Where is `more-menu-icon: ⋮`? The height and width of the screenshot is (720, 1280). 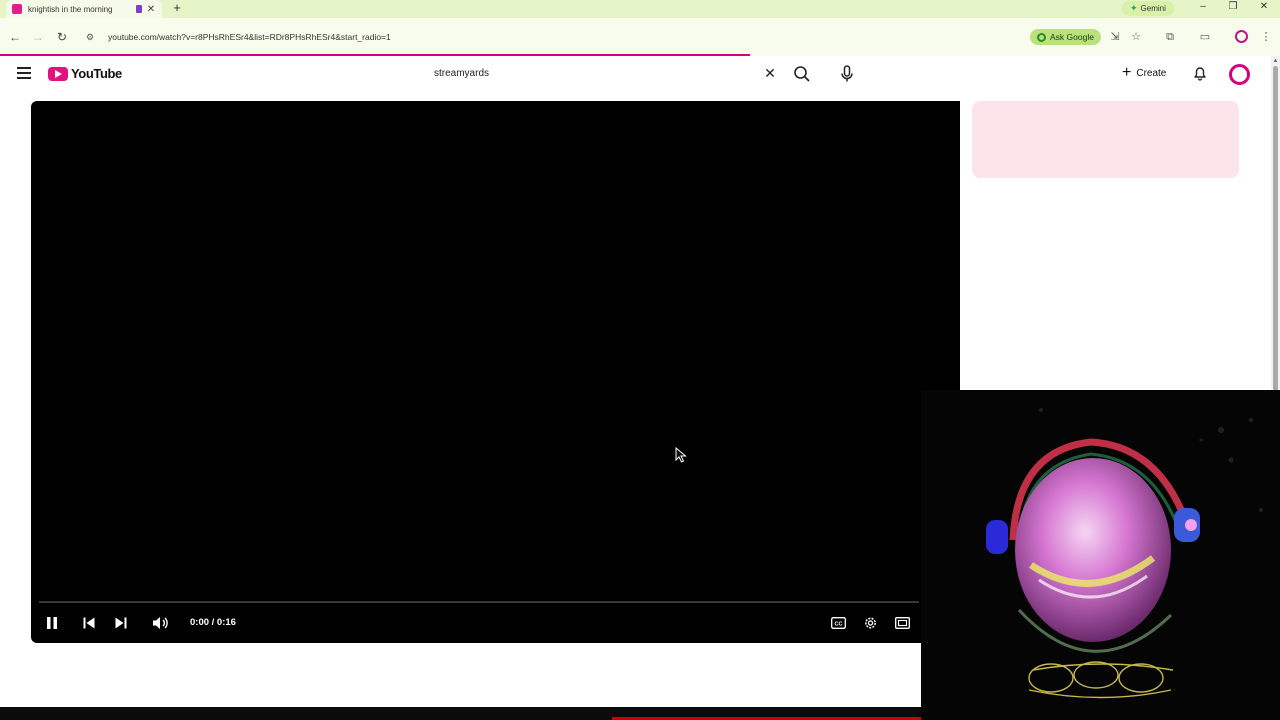 more-menu-icon: ⋮ is located at coordinates (1266, 38).